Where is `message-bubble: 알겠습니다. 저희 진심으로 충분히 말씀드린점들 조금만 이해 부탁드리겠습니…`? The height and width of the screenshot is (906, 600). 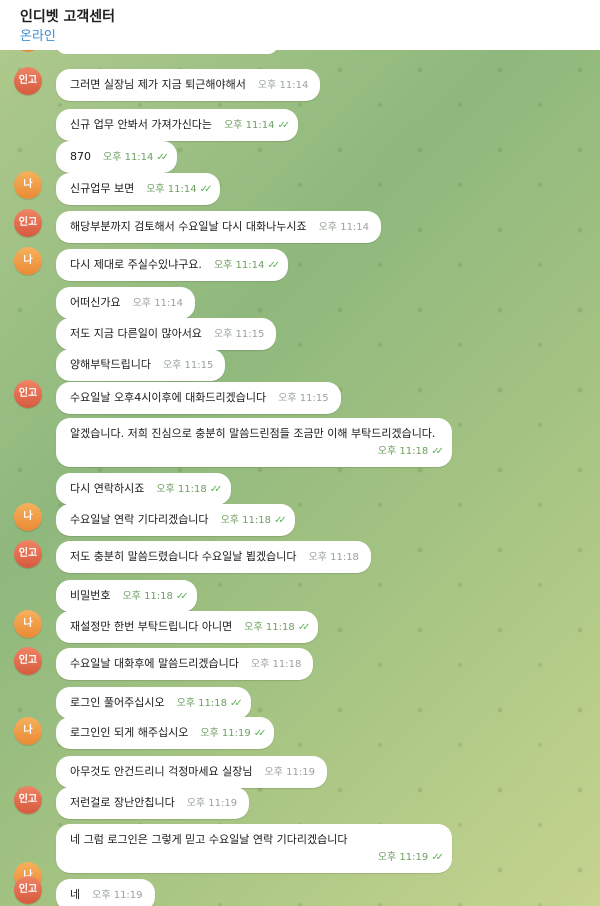 message-bubble: 알겠습니다. 저희 진심으로 충분히 말씀드린점들 조금만 이해 부탁드리겠습니… is located at coordinates (254, 442).